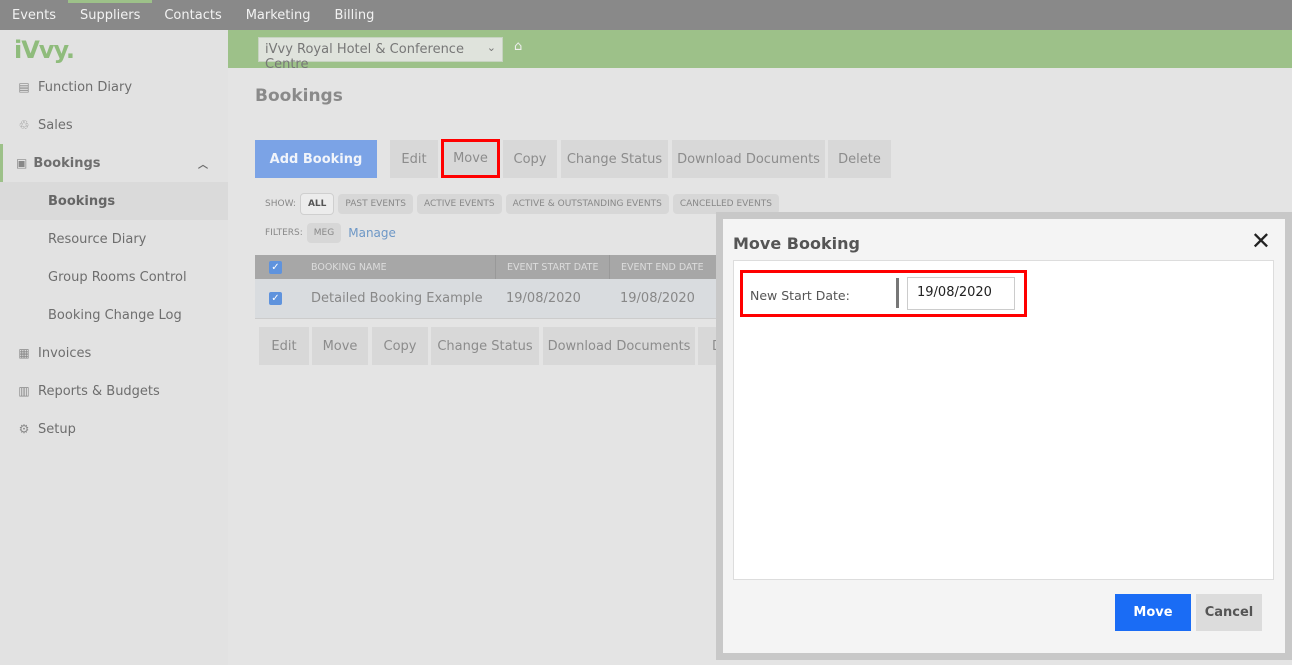 This screenshot has width=1292, height=665. Describe the element at coordinates (24, 429) in the screenshot. I see `gear-icon: ⚙` at that location.